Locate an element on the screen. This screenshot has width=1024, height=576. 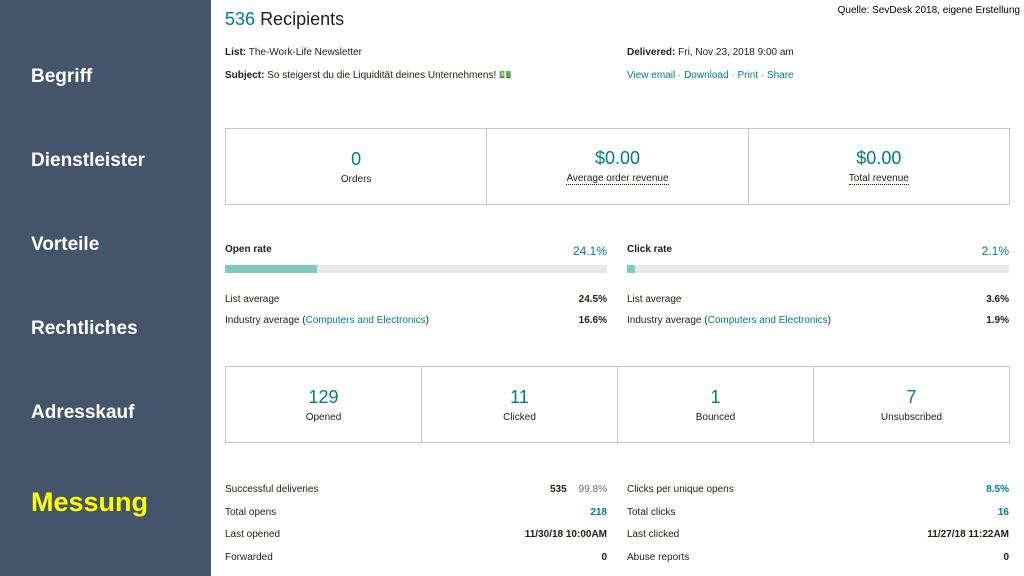
download-link: Download is located at coordinates (706, 75).